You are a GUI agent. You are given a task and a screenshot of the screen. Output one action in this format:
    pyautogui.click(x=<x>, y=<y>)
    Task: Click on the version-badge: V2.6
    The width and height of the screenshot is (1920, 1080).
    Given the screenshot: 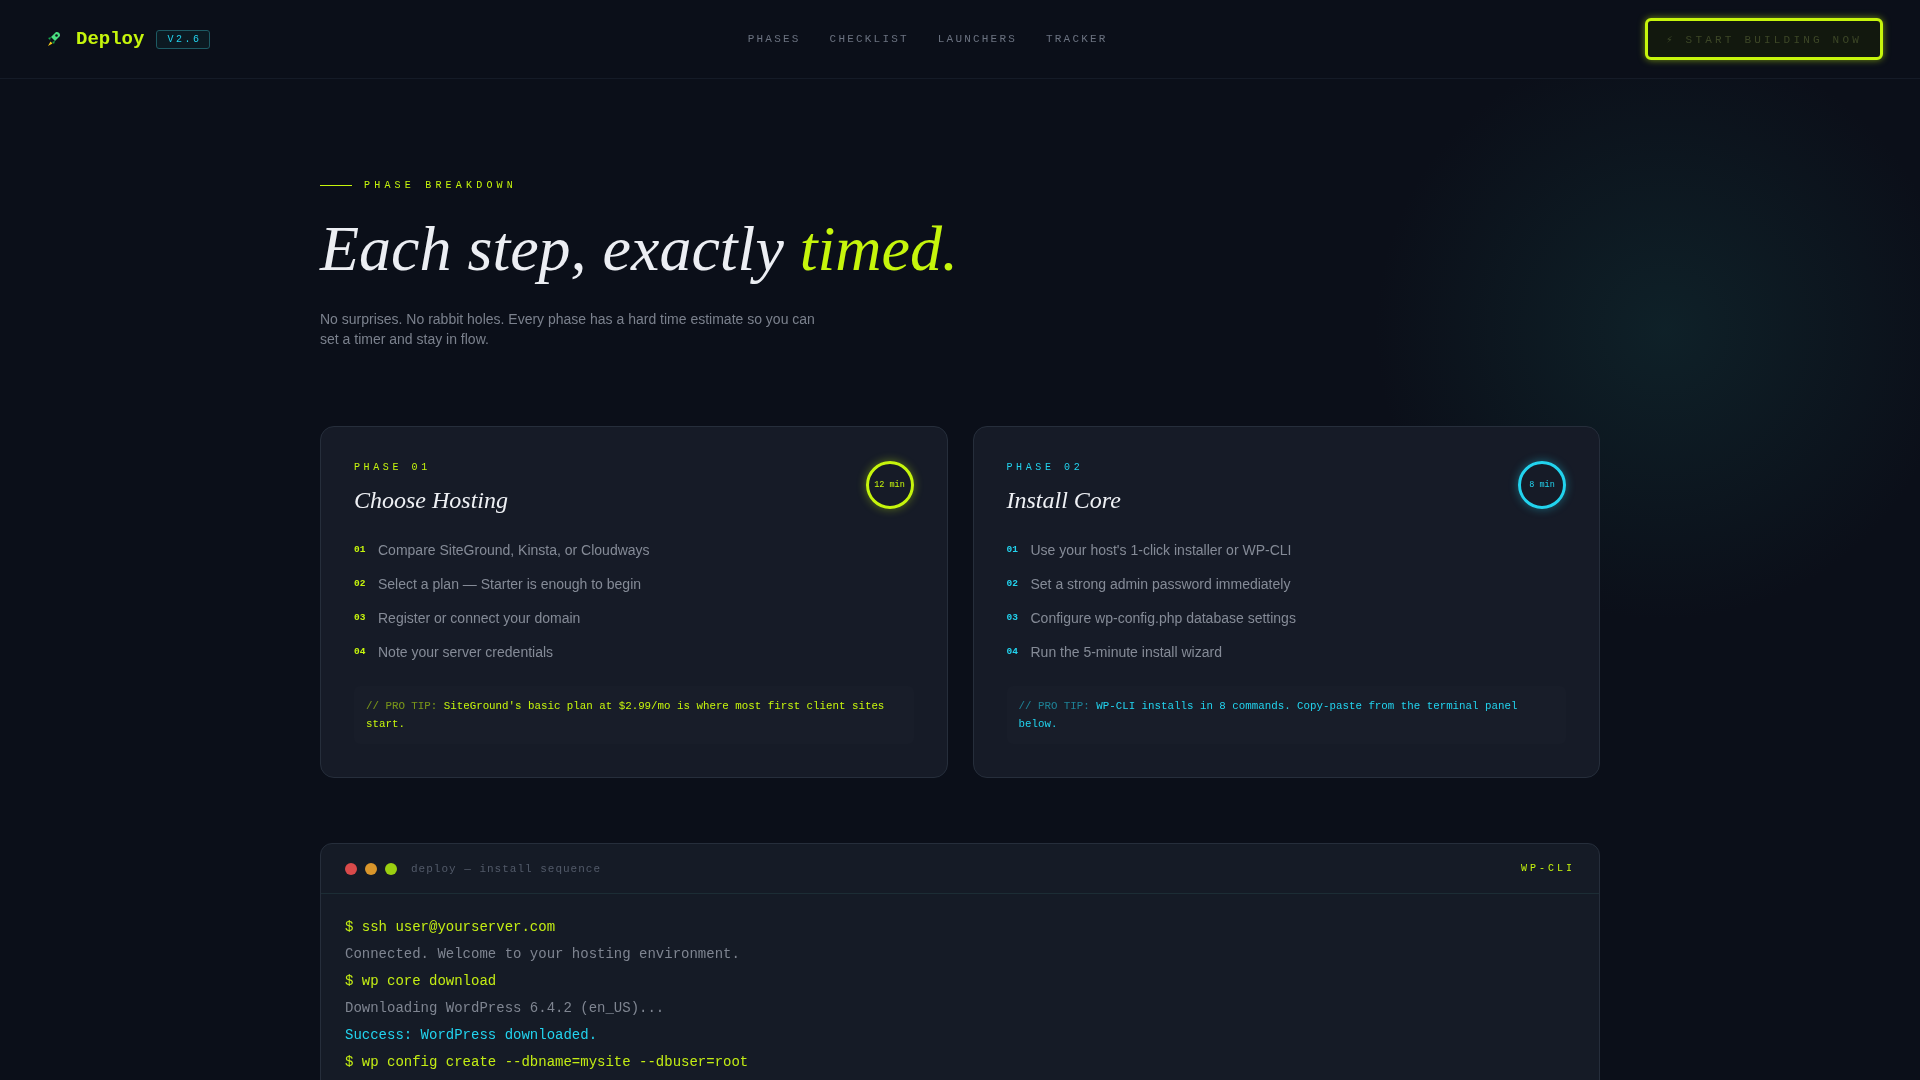 What is the action you would take?
    pyautogui.click(x=183, y=39)
    